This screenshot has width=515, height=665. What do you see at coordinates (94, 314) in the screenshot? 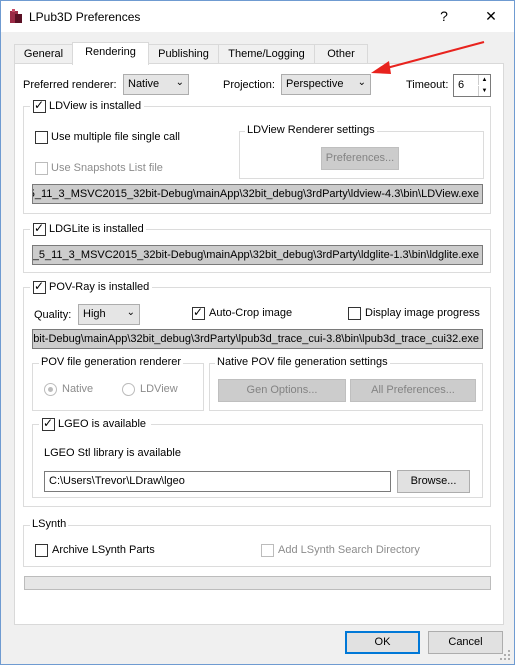
I see `quality-value: High` at bounding box center [94, 314].